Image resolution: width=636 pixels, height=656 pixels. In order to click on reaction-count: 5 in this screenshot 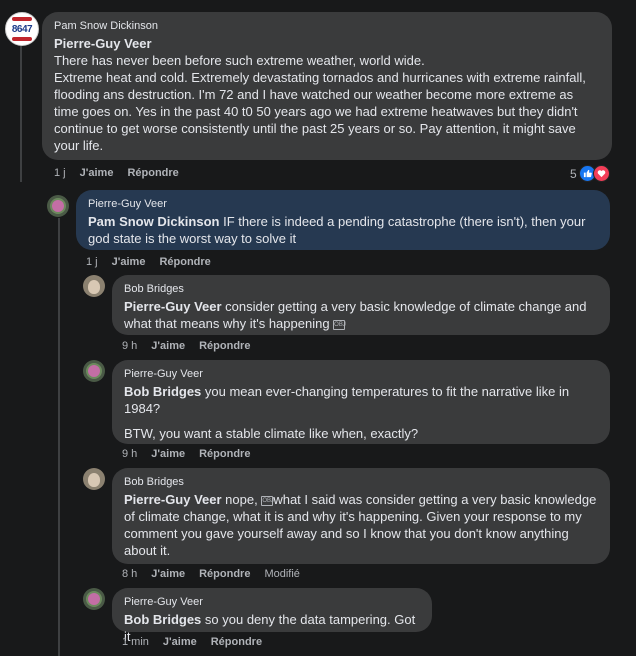, I will do `click(573, 173)`.